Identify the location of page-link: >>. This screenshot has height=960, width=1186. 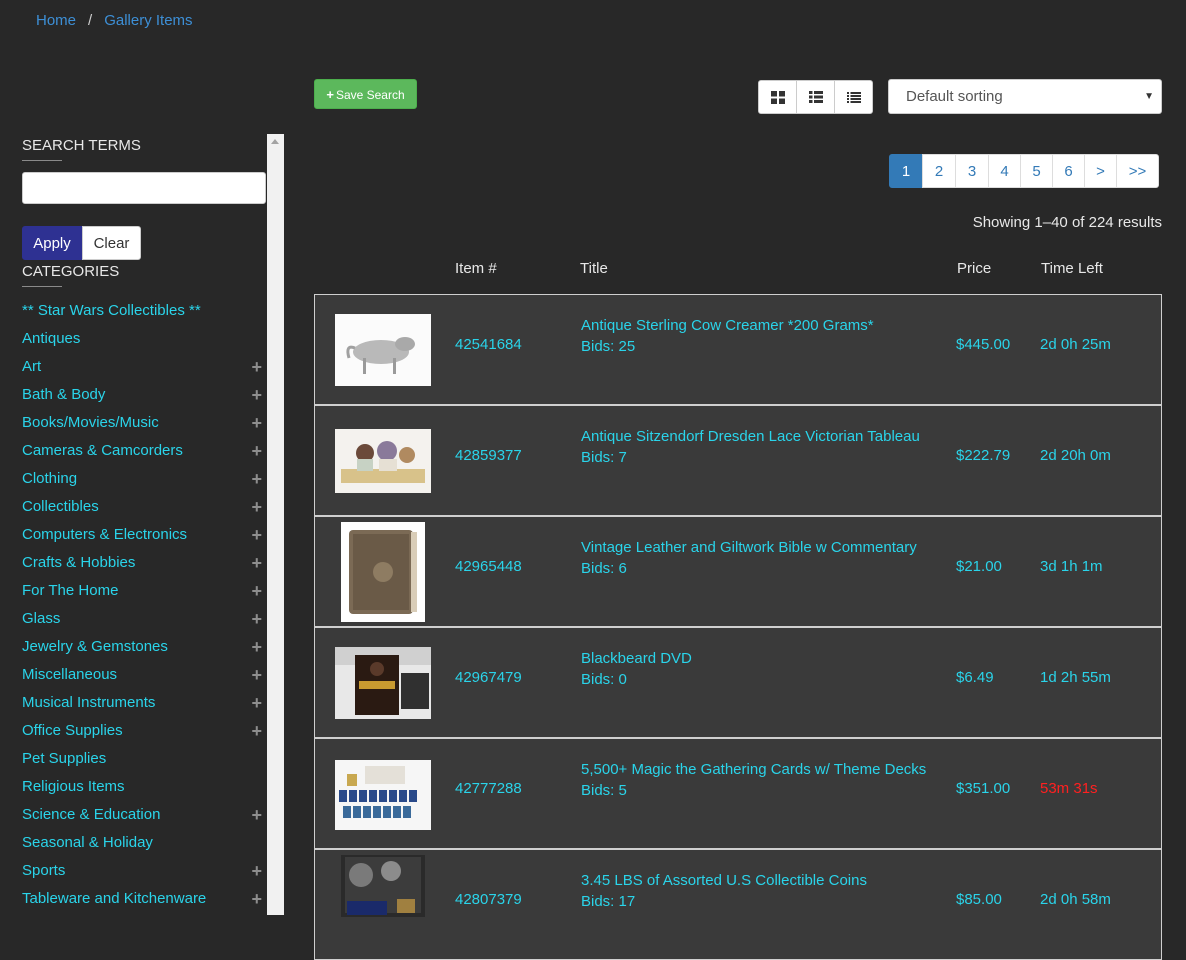
(1137, 171).